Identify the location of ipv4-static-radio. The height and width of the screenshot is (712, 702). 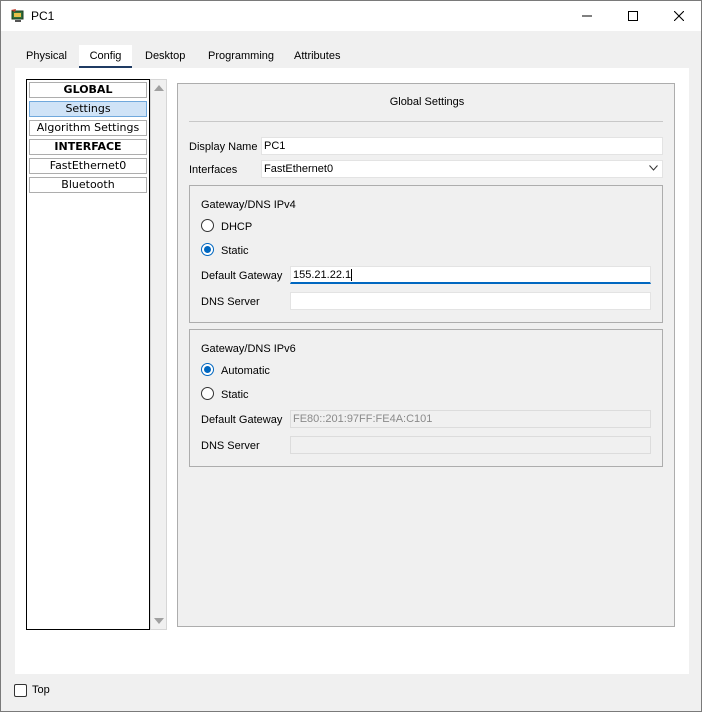
(207, 249).